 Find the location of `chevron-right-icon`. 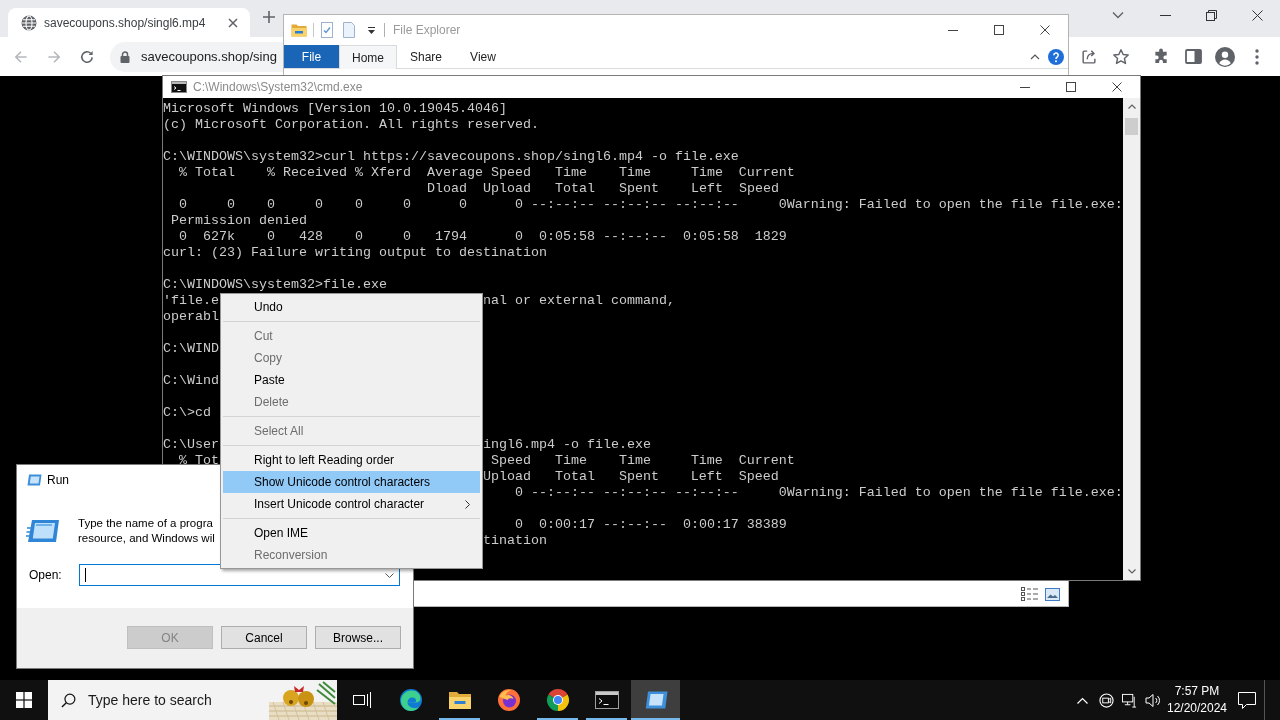

chevron-right-icon is located at coordinates (467, 504).